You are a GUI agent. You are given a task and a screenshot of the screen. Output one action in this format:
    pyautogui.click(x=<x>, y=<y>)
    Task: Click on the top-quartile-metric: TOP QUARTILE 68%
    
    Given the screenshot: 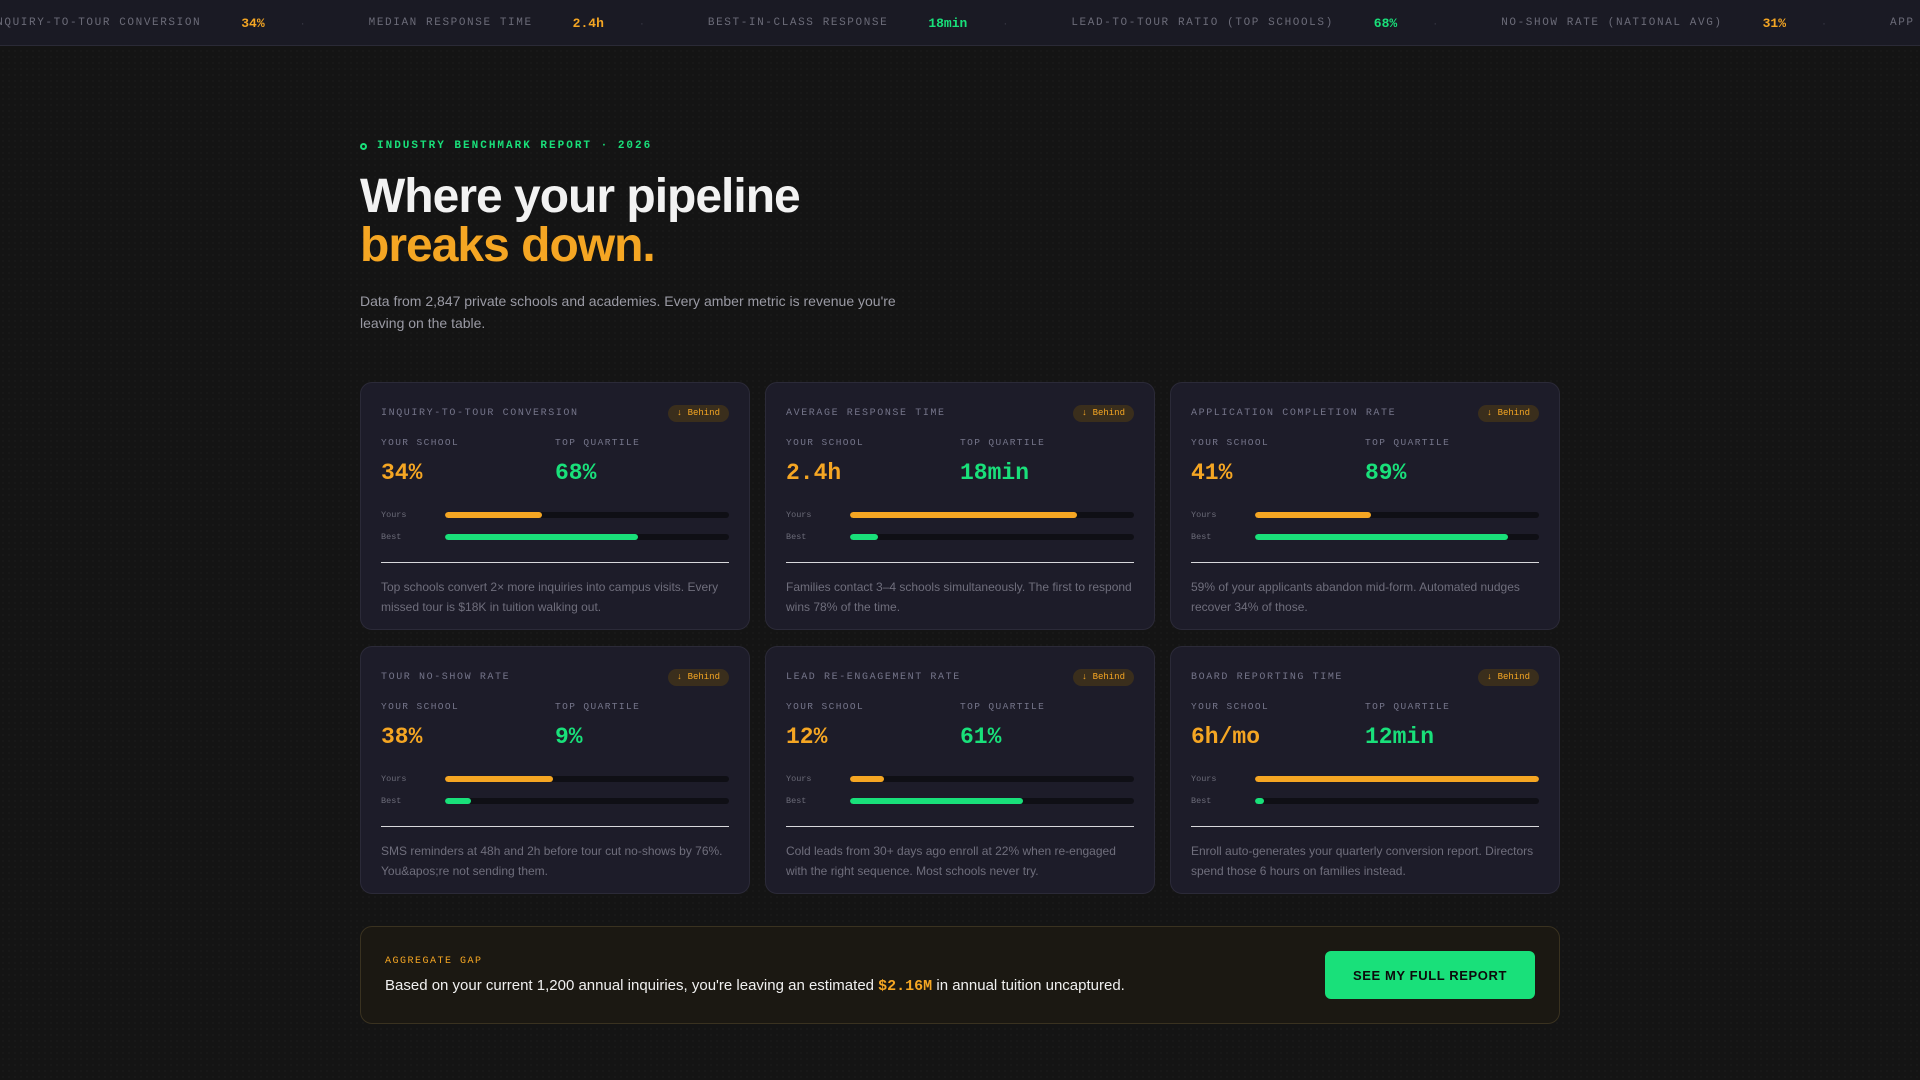 What is the action you would take?
    pyautogui.click(x=642, y=461)
    